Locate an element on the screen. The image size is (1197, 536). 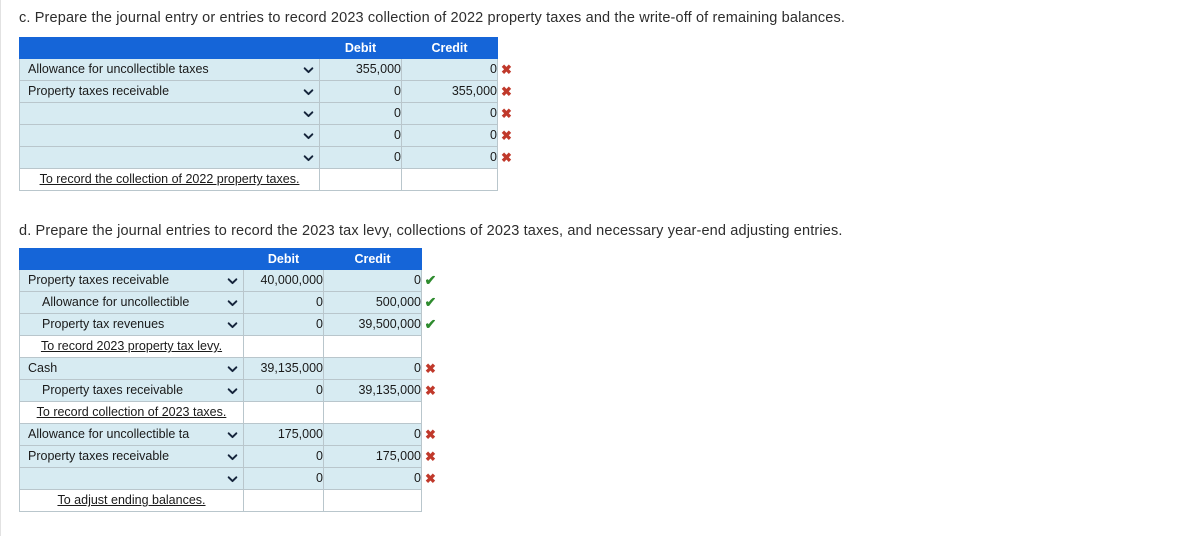
table-d-credit-input: 39,500,000 is located at coordinates (372, 324).